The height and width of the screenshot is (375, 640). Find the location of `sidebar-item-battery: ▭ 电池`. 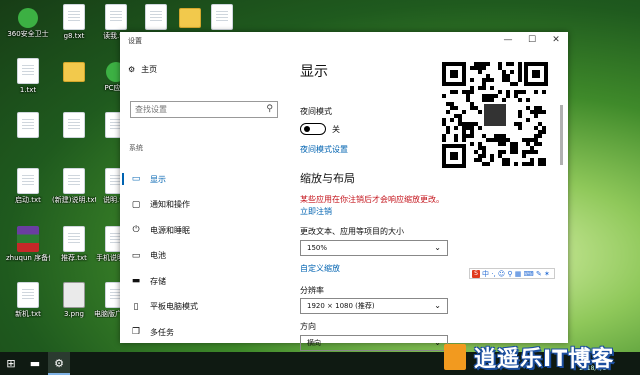

sidebar-item-battery: ▭ 电池 is located at coordinates (203, 256).